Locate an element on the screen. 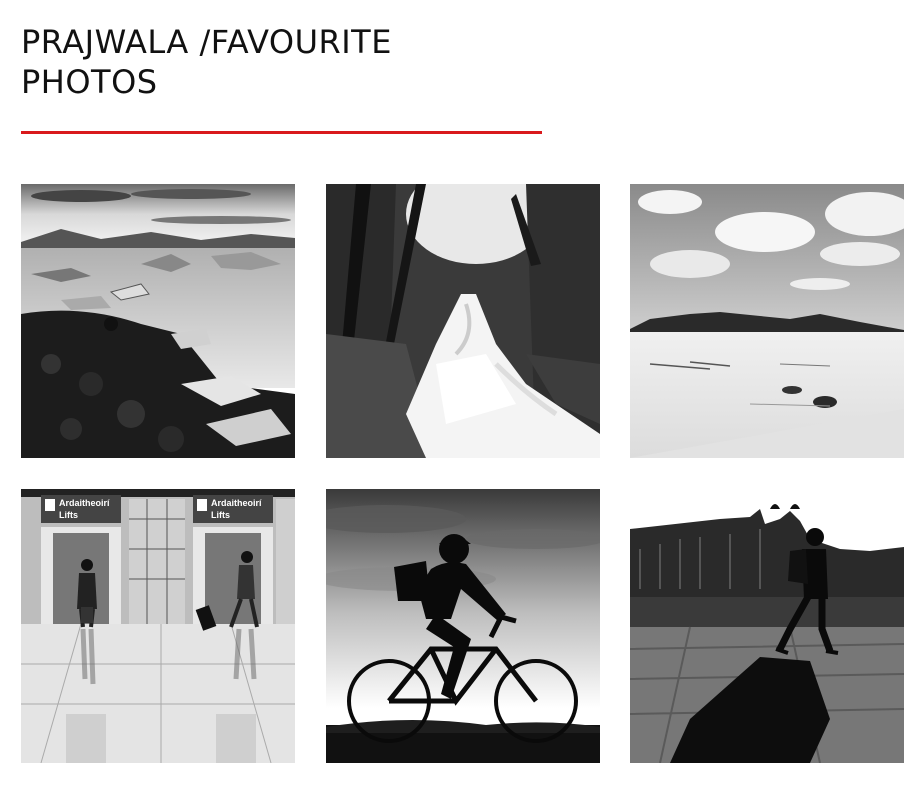  waterfall-image is located at coordinates (463, 321).